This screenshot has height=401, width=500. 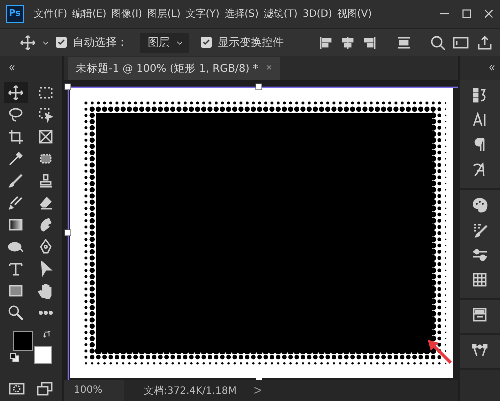 What do you see at coordinates (94, 390) in the screenshot?
I see `zoom-level: 100%` at bounding box center [94, 390].